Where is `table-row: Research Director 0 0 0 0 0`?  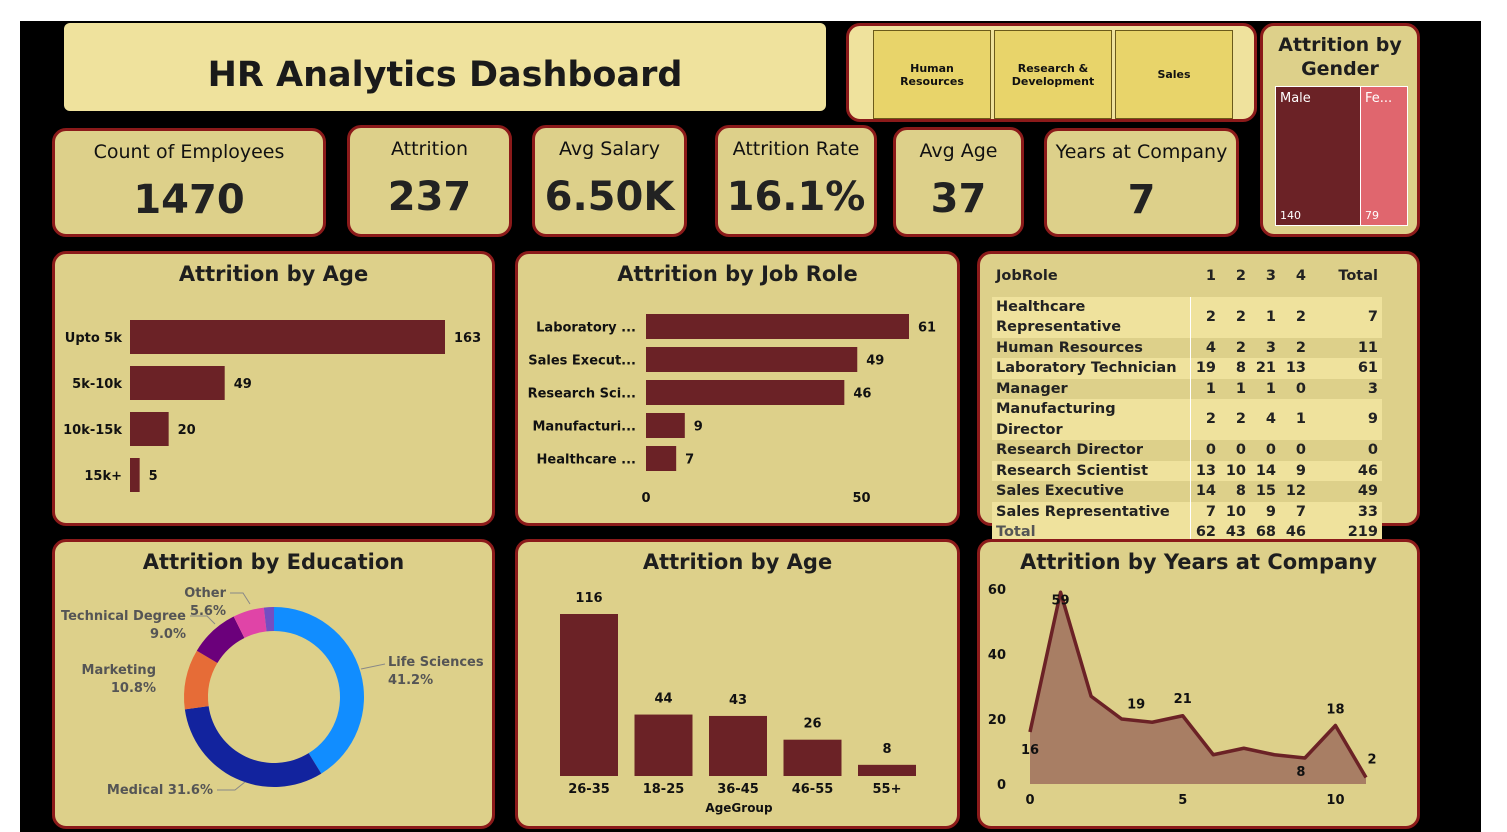
table-row: Research Director 0 0 0 0 0 is located at coordinates (1187, 450).